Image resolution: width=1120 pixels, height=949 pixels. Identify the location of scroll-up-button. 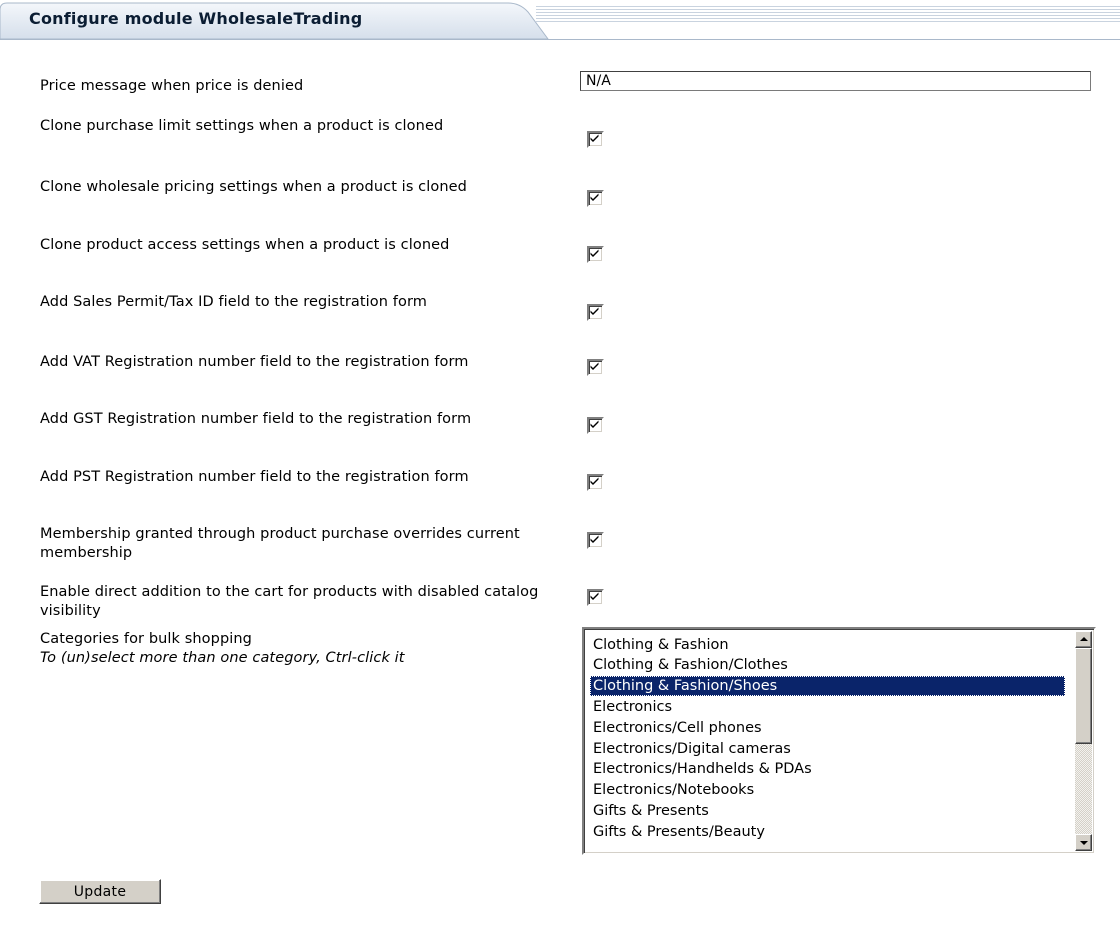
(1083, 639).